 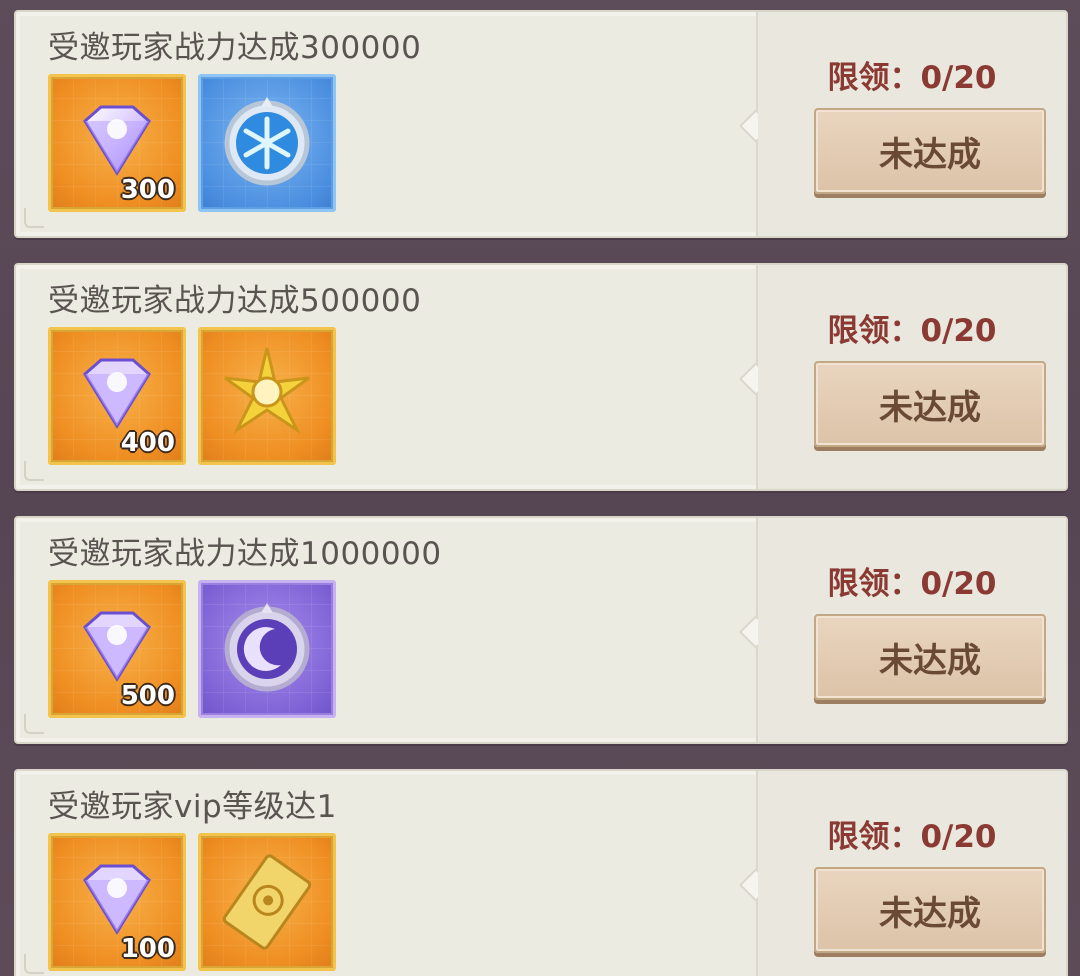 I want to click on golden-card-icon, so click(x=267, y=902).